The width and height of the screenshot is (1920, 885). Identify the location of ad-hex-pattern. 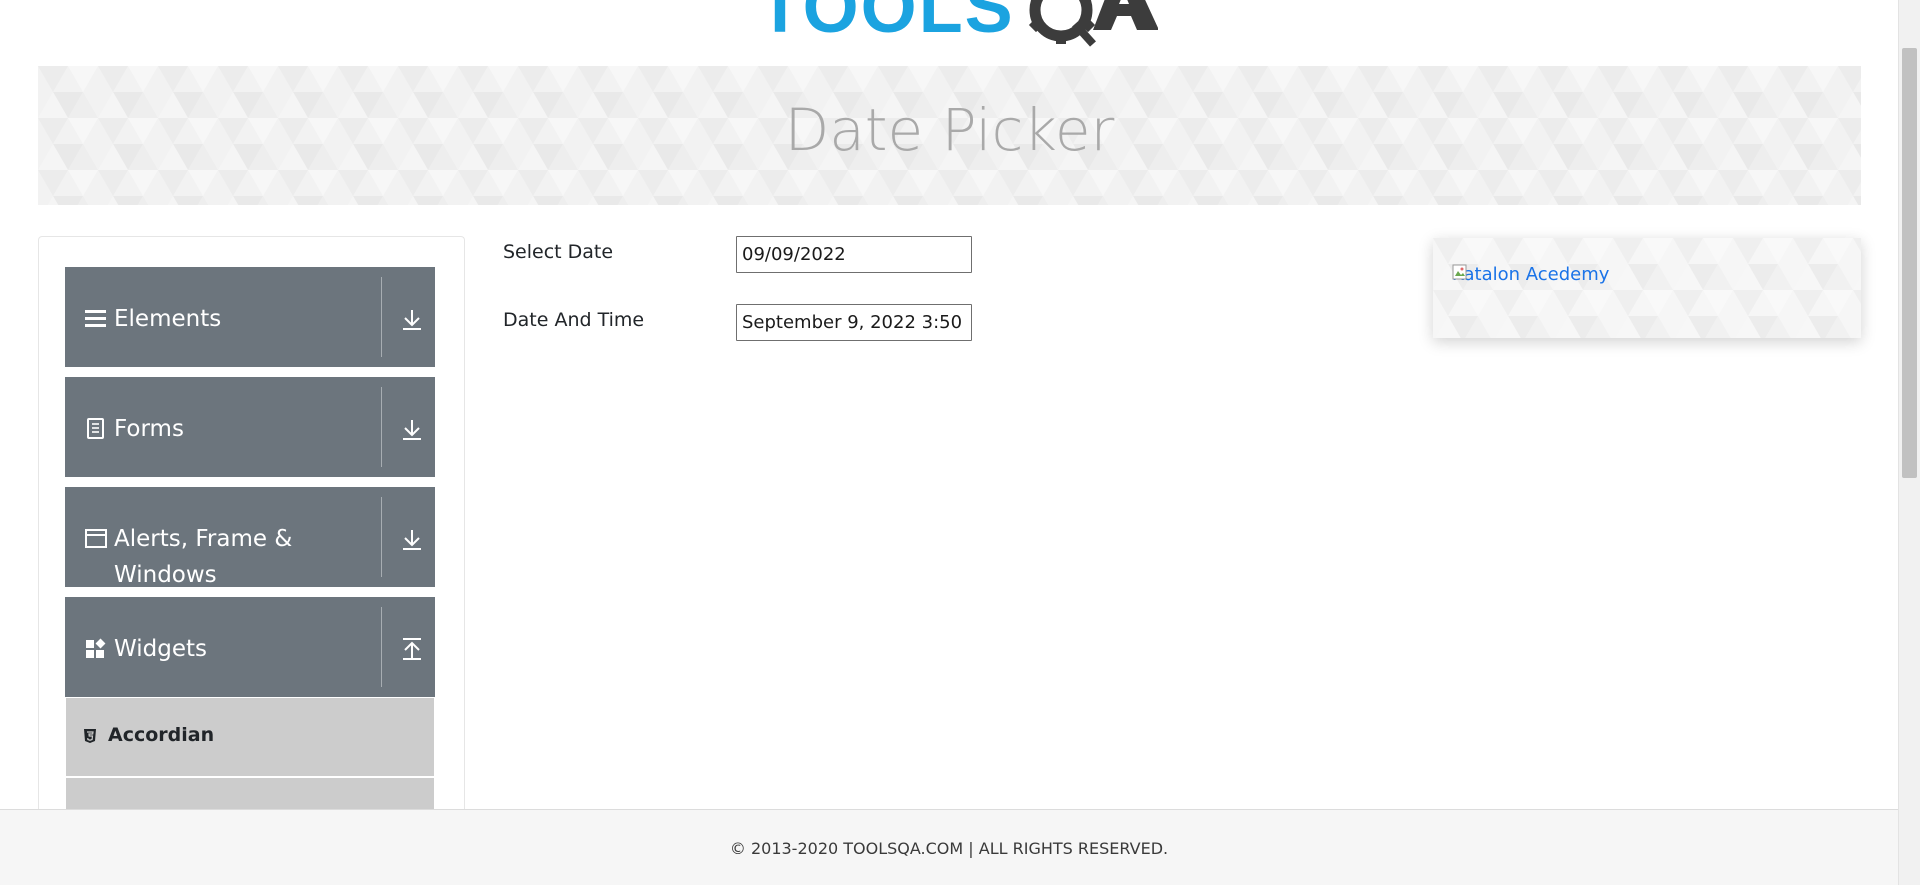
(1647, 288).